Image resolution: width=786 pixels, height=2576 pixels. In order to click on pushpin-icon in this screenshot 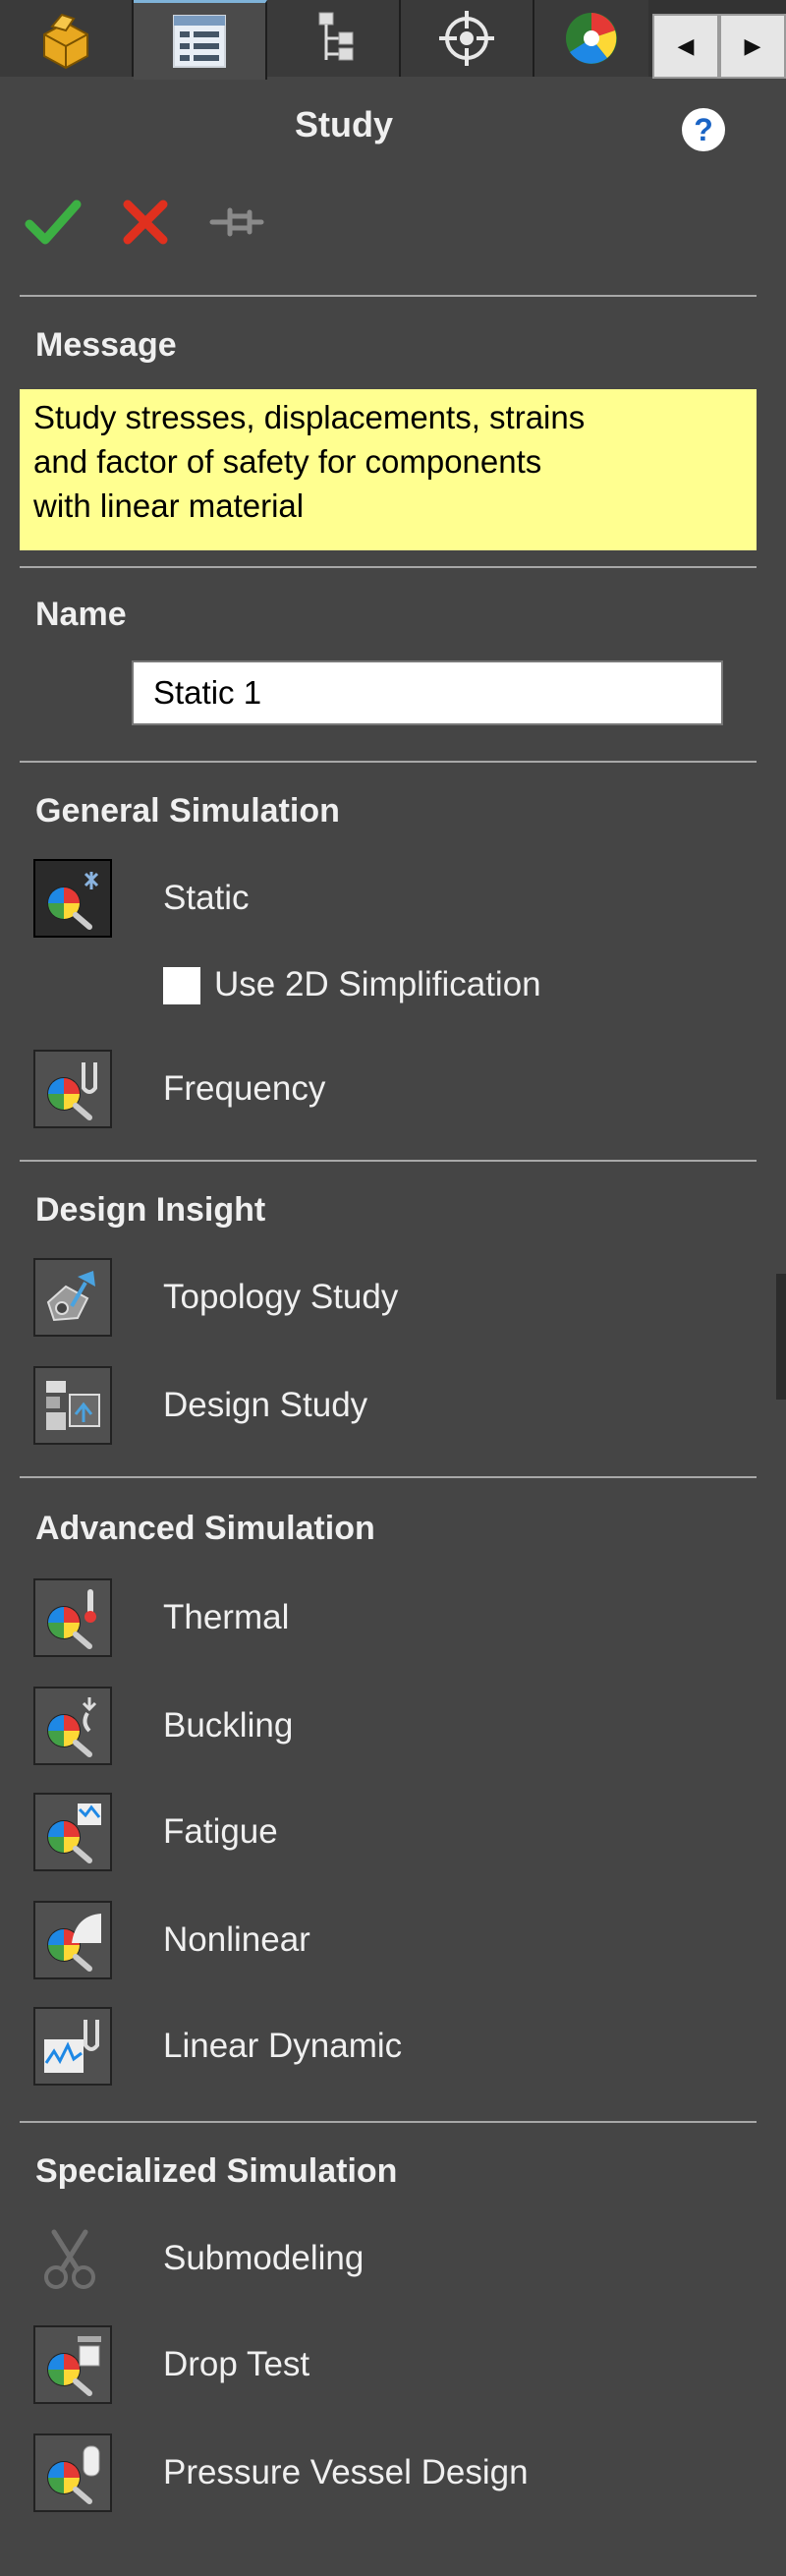, I will do `click(236, 222)`.